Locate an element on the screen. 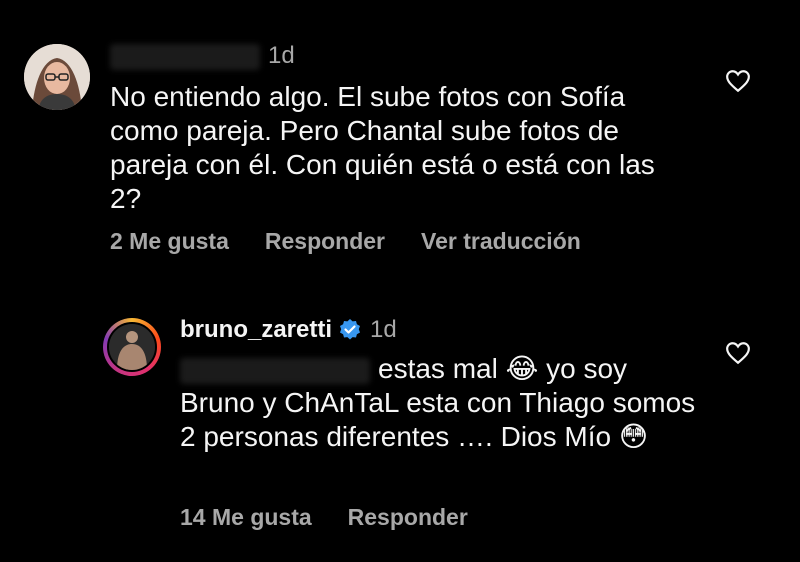  bruno-avatar is located at coordinates (132, 347).